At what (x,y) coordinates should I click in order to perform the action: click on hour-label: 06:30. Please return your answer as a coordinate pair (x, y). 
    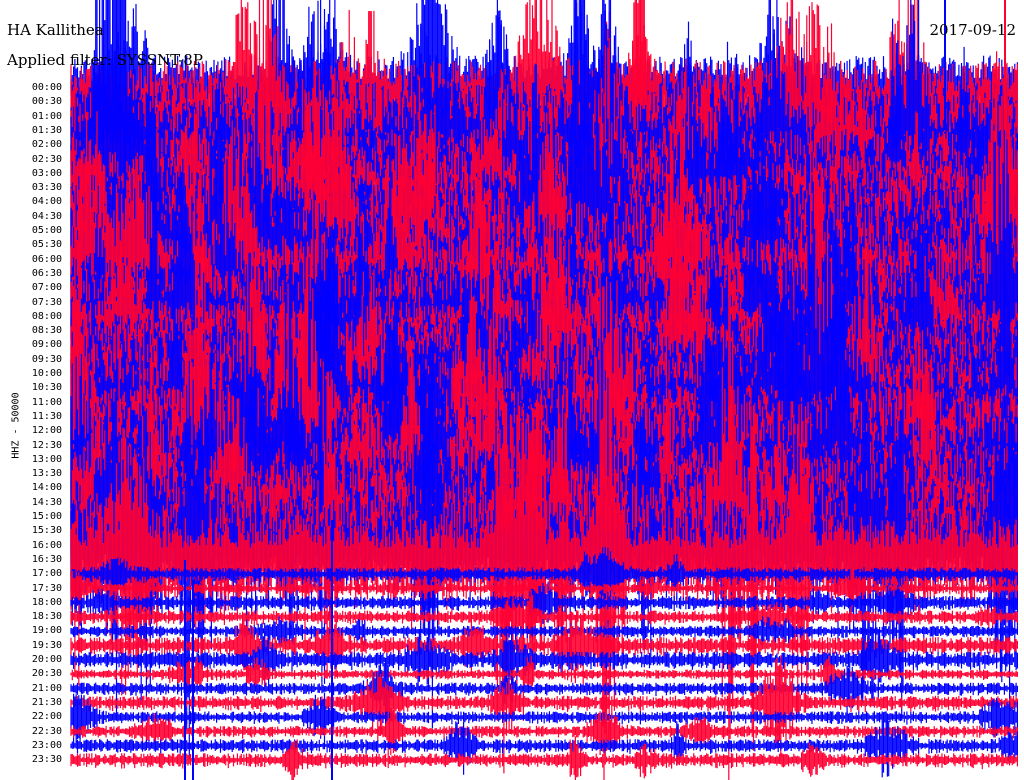
    Looking at the image, I should click on (46, 273).